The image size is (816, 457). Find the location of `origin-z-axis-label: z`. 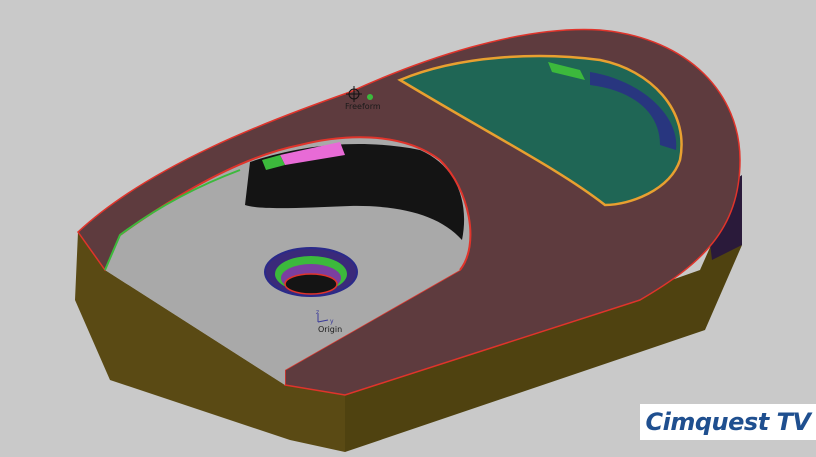

origin-z-axis-label: z is located at coordinates (318, 312).